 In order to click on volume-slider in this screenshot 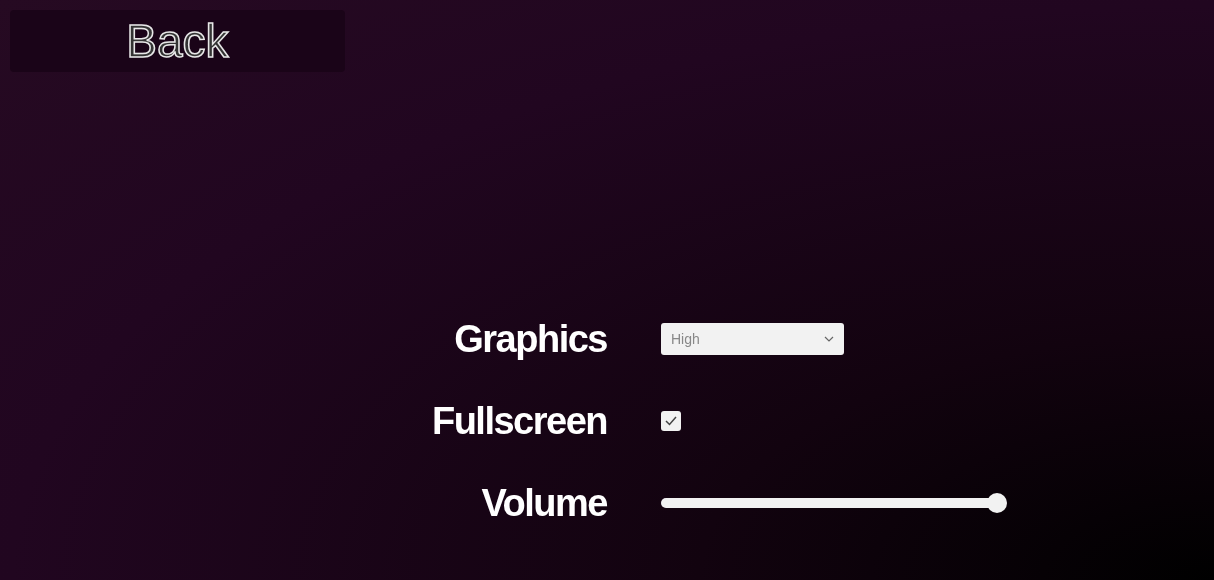, I will do `click(834, 503)`.